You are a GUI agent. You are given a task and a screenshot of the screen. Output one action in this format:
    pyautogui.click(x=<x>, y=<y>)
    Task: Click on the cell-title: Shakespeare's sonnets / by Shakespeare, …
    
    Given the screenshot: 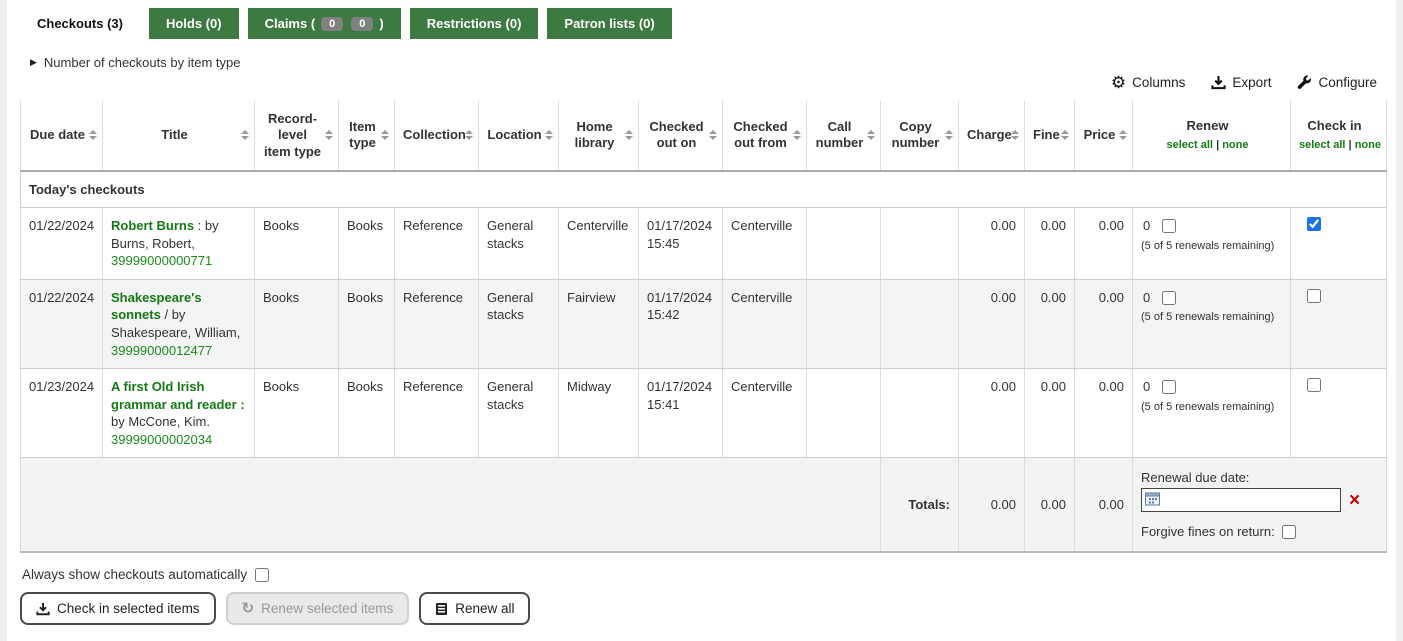 What is the action you would take?
    pyautogui.click(x=178, y=324)
    